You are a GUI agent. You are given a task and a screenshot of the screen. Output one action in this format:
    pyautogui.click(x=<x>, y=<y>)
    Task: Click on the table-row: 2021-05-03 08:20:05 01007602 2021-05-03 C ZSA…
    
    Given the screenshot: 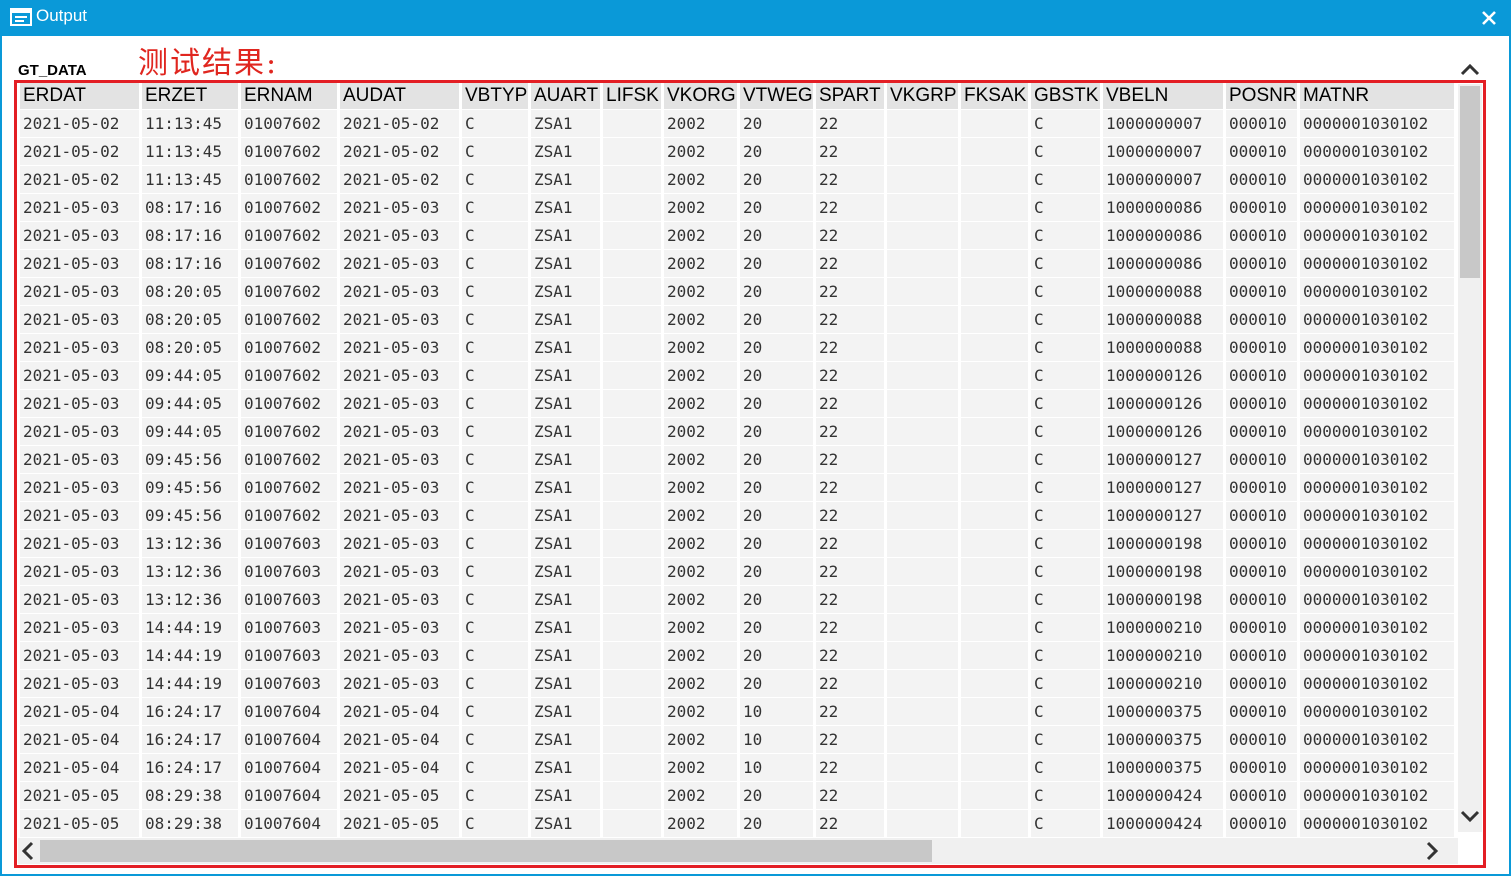 What is the action you would take?
    pyautogui.click(x=738, y=291)
    